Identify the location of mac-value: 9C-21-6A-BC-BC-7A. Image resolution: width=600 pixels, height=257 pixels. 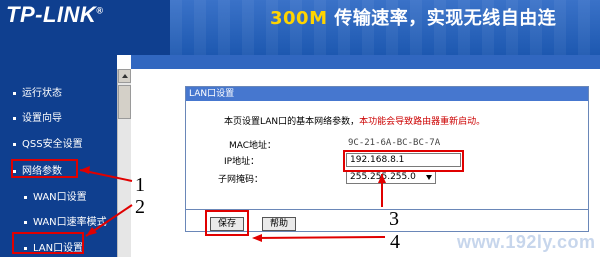
(394, 143).